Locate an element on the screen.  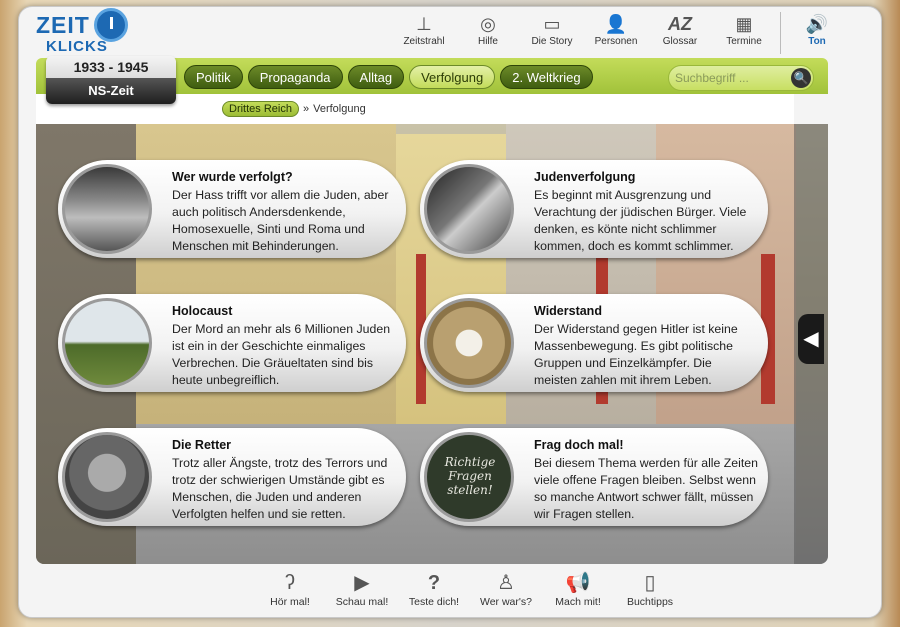
nav-label: Personen is located at coordinates (616, 41).